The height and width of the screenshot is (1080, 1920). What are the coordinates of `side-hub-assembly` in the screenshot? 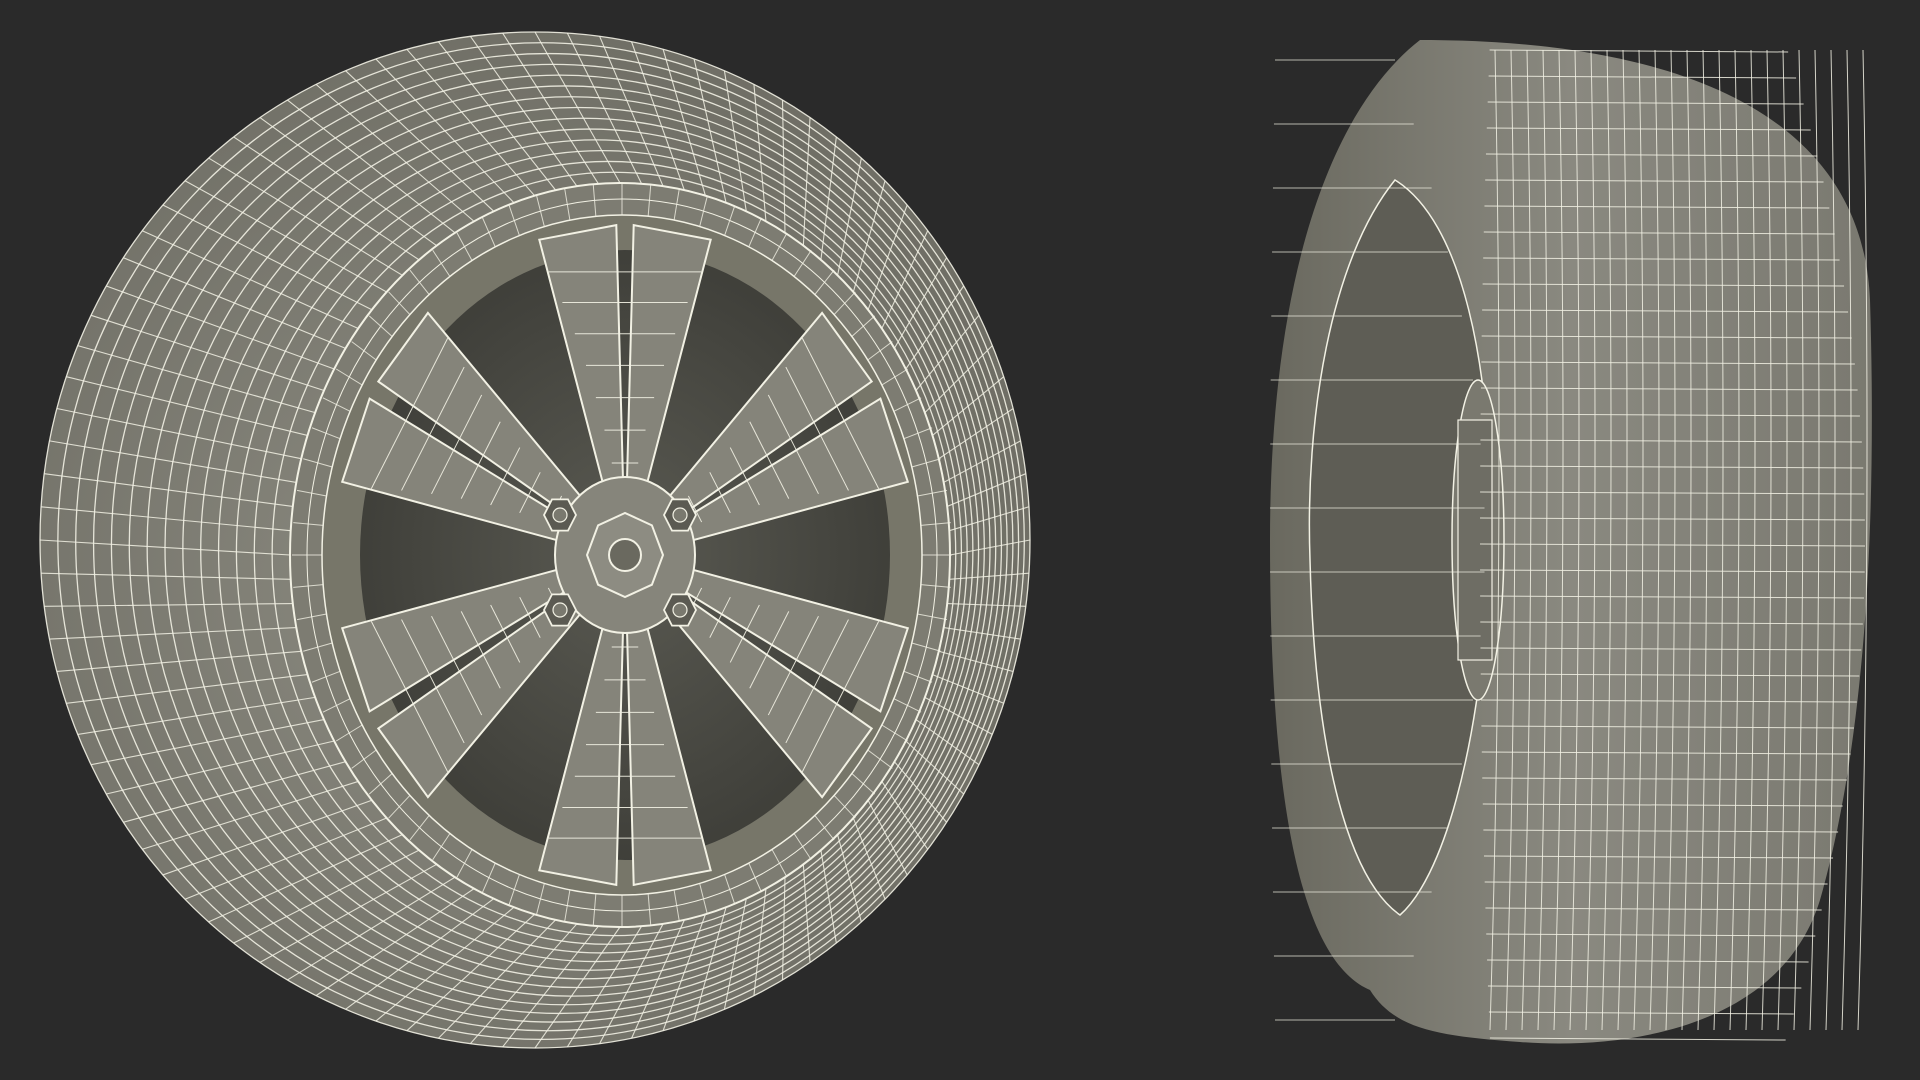 It's located at (1478, 540).